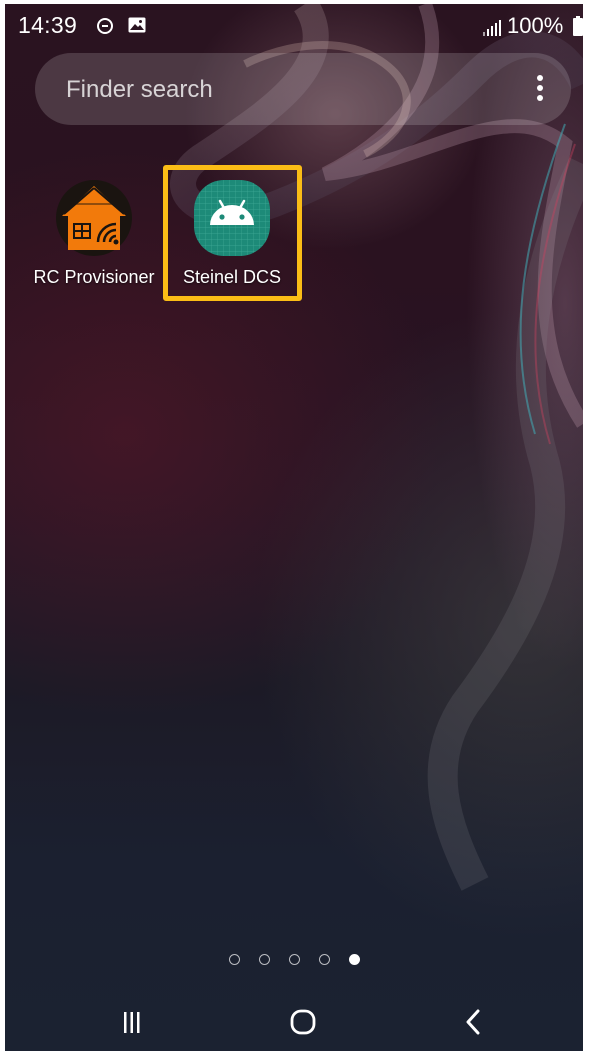 This screenshot has width=592, height=1055. I want to click on recents-icon, so click(132, 1022).